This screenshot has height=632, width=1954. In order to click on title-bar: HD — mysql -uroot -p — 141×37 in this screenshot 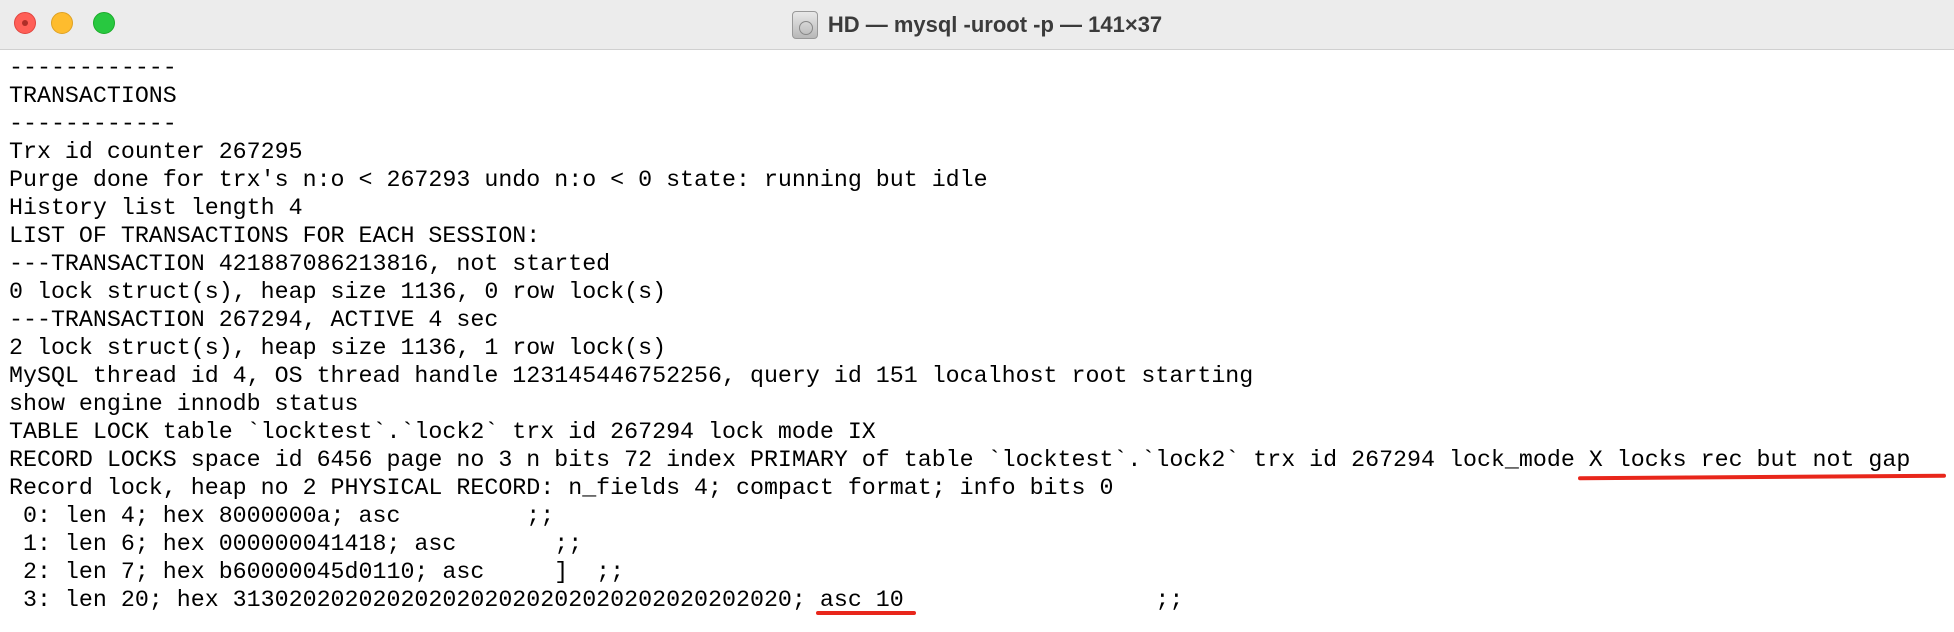, I will do `click(977, 25)`.